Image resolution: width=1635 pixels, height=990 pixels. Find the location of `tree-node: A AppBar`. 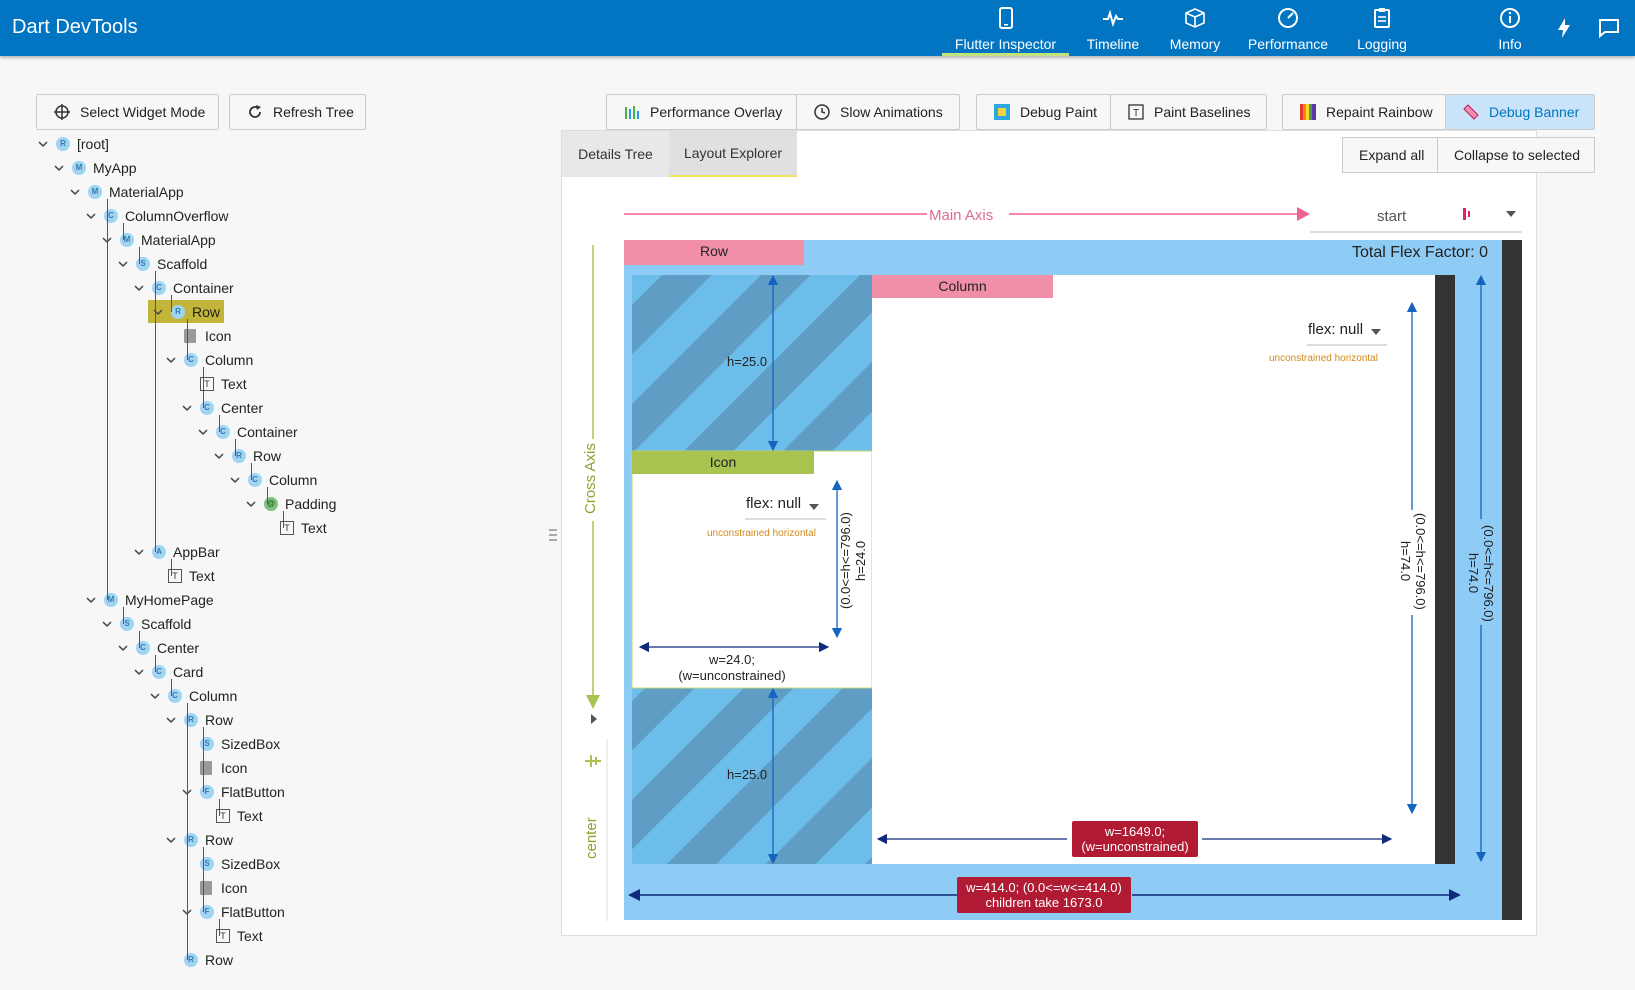

tree-node: A AppBar is located at coordinates (176, 551).